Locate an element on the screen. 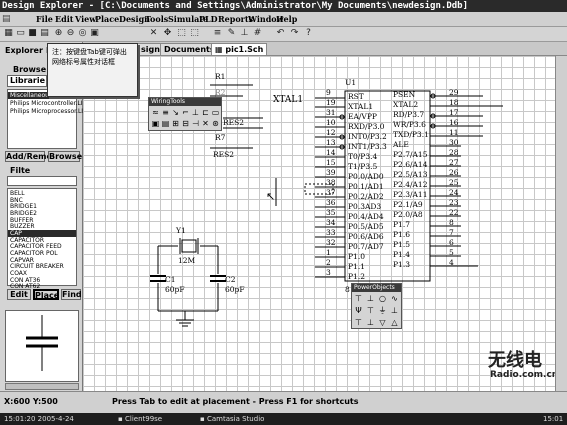 The width and height of the screenshot is (567, 425). deselect-icon: ⬚ is located at coordinates (194, 33).